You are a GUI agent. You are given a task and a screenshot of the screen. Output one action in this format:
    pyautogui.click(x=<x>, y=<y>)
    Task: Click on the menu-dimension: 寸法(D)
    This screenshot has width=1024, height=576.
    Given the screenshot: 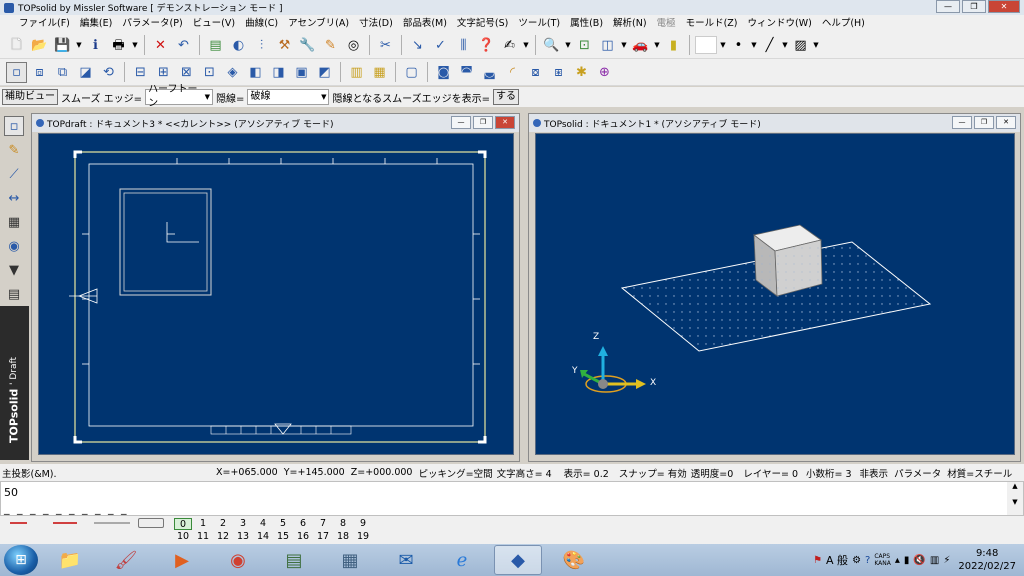 What is the action you would take?
    pyautogui.click(x=376, y=23)
    